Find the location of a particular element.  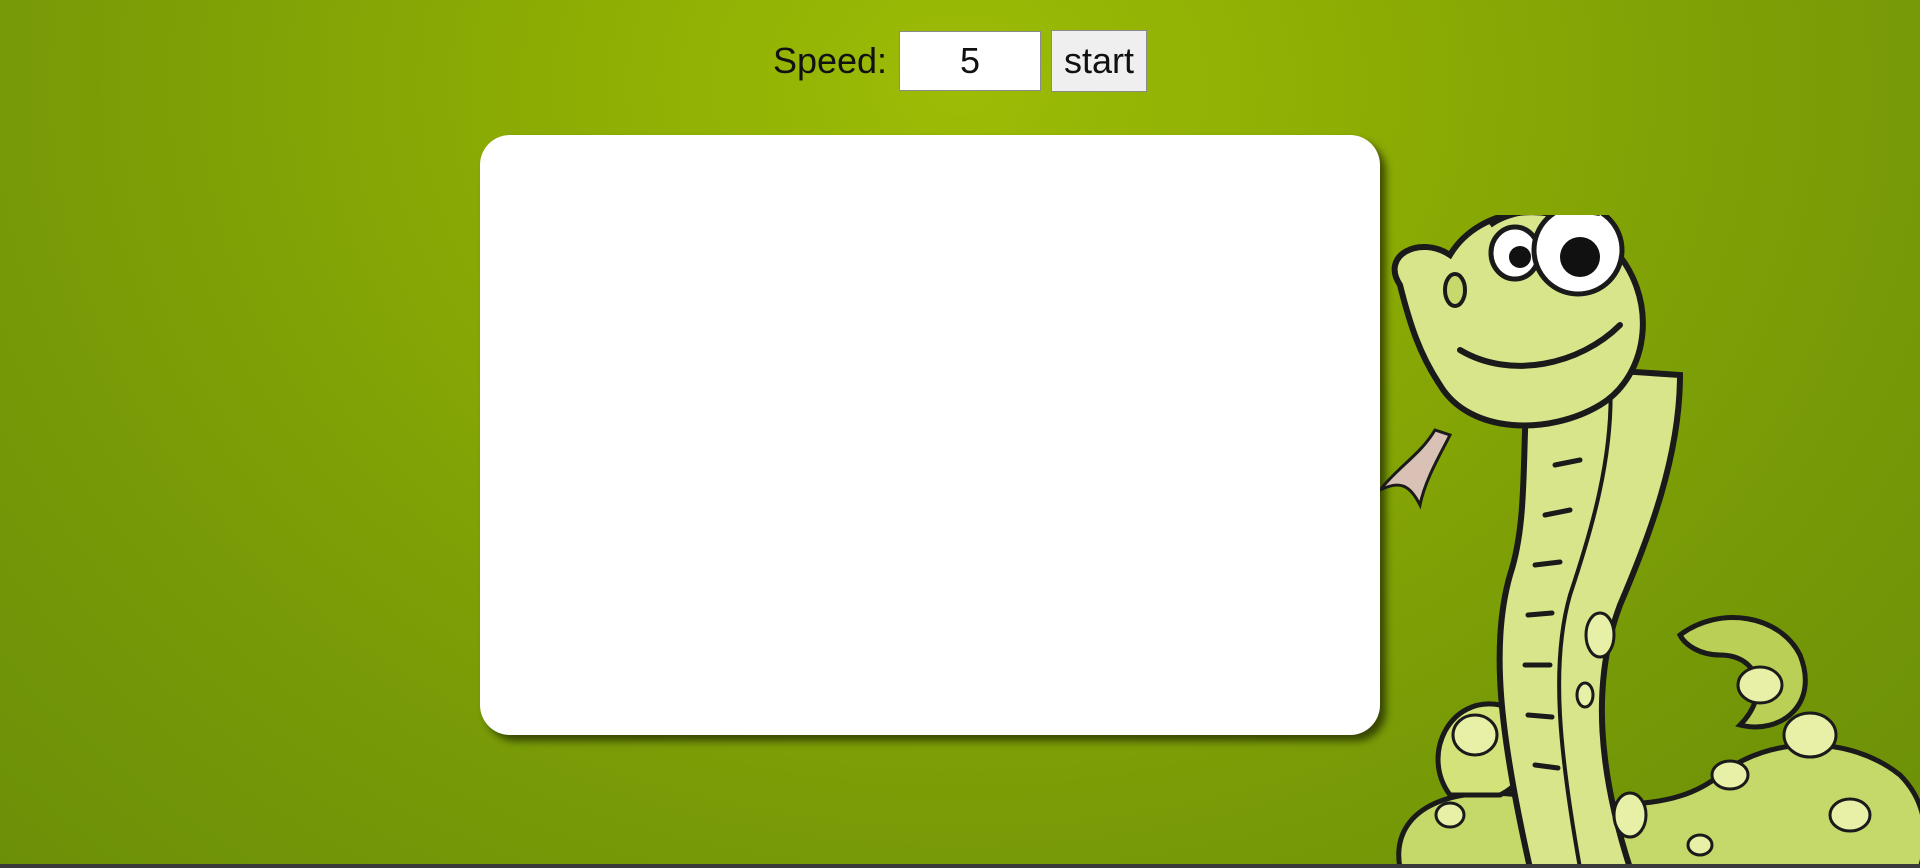

speed-label: Speed: is located at coordinates (830, 60).